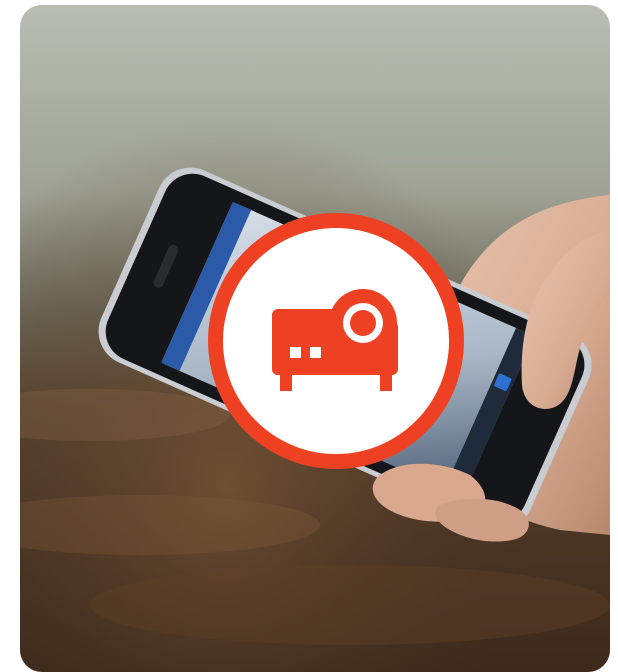 The width and height of the screenshot is (618, 672). I want to click on projector-icon, so click(335, 340).